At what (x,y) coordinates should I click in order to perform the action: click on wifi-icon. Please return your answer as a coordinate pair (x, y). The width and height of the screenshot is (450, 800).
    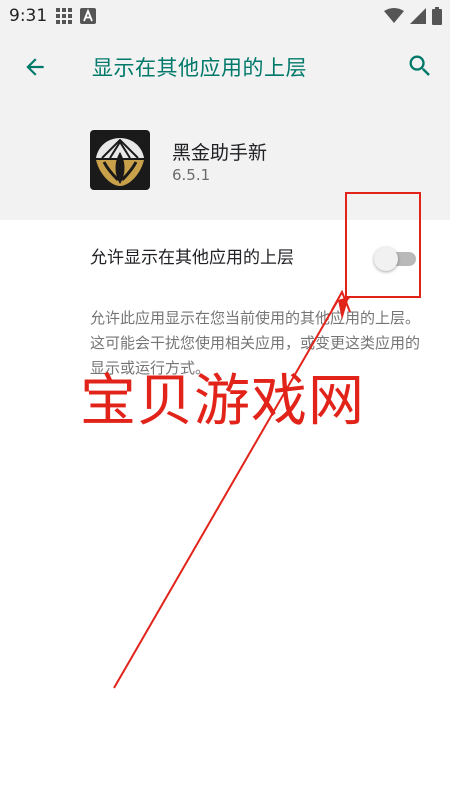
    Looking at the image, I should click on (394, 15).